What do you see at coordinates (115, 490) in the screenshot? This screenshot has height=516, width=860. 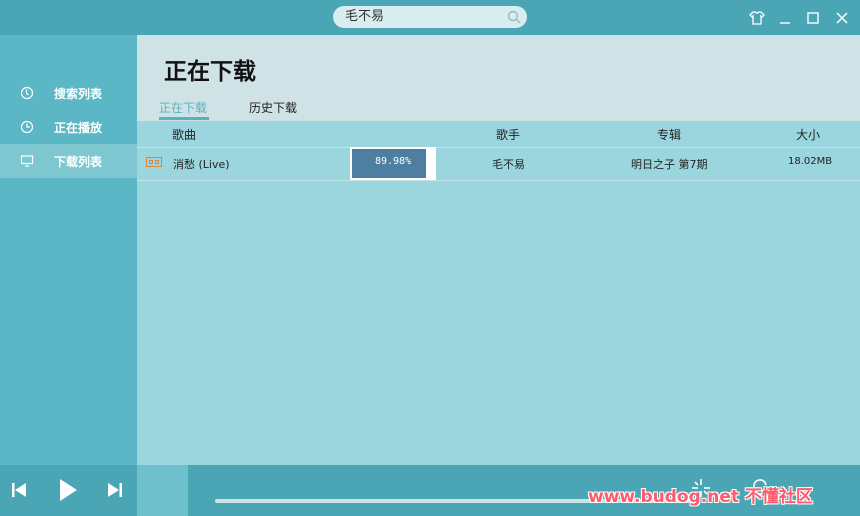 I see `next-icon` at bounding box center [115, 490].